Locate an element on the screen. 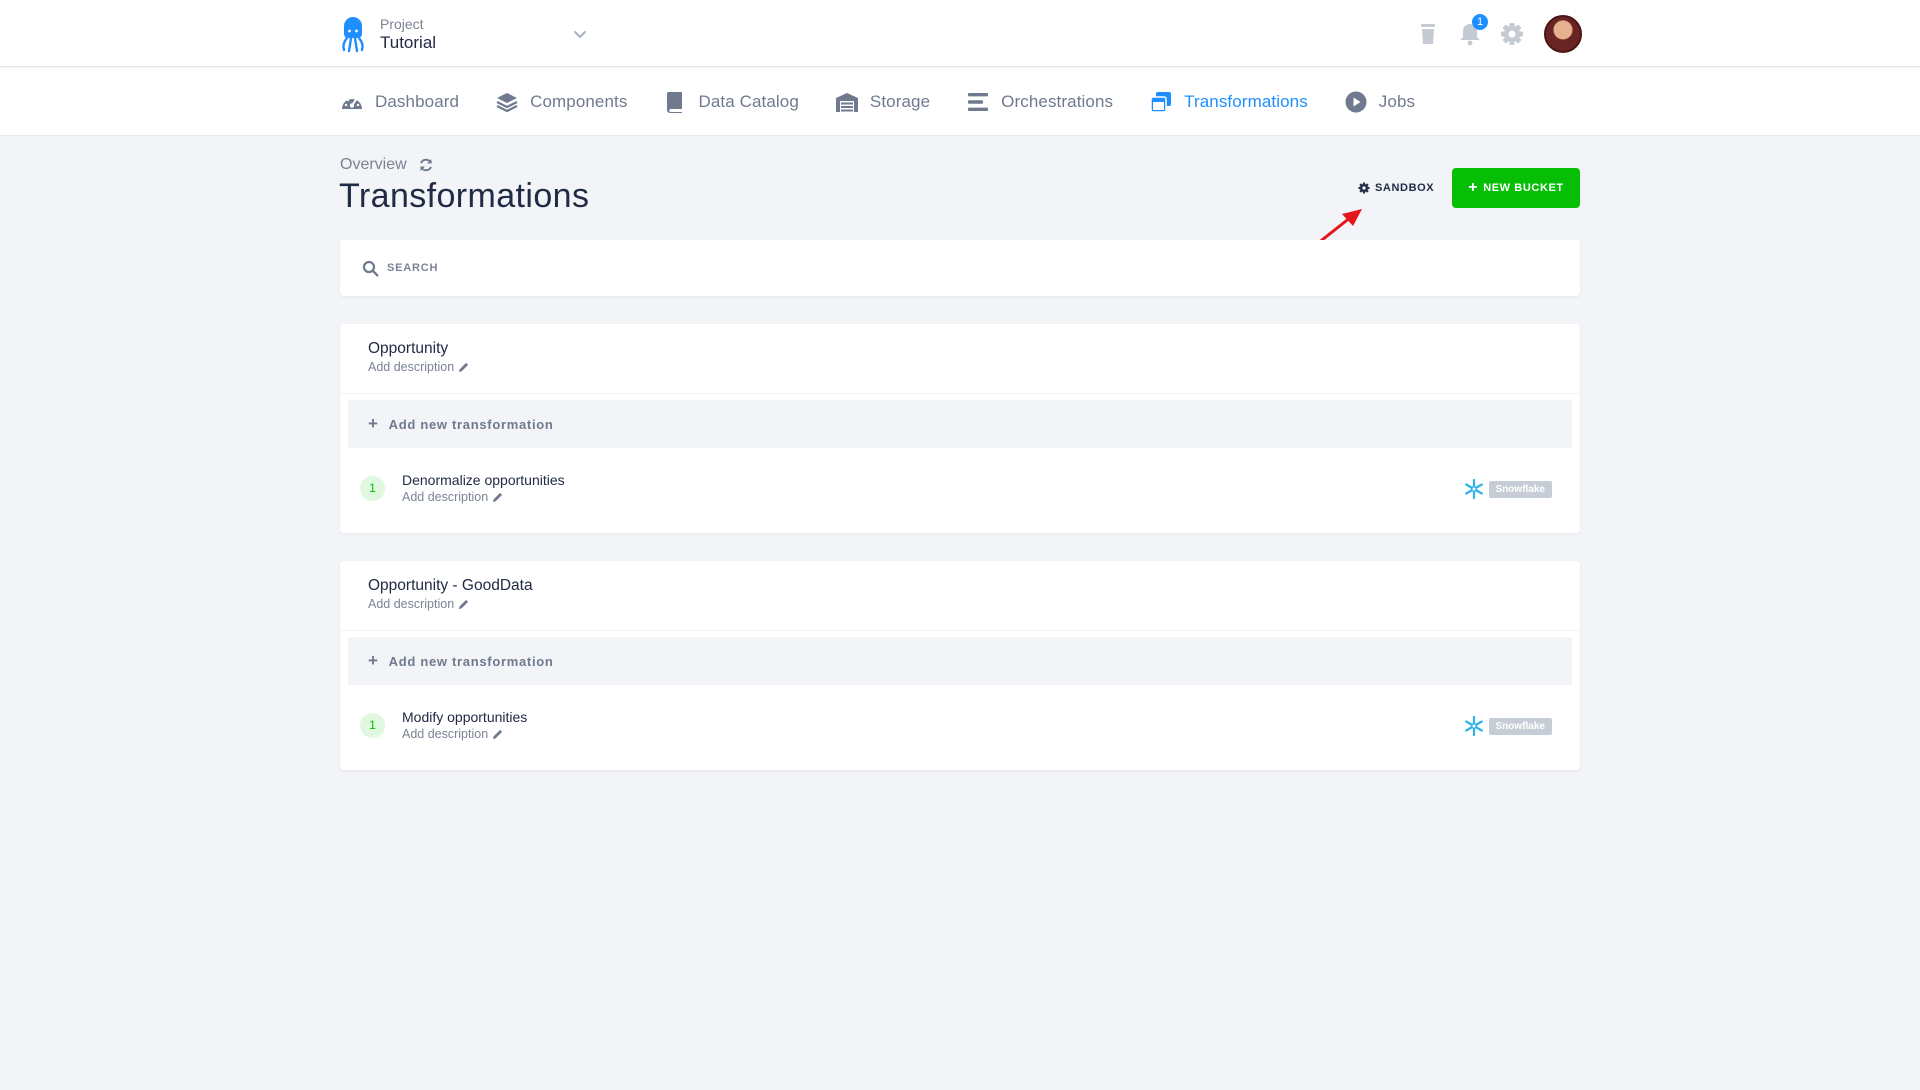 This screenshot has width=1920, height=1090. nav-label: Transformations is located at coordinates (1246, 101).